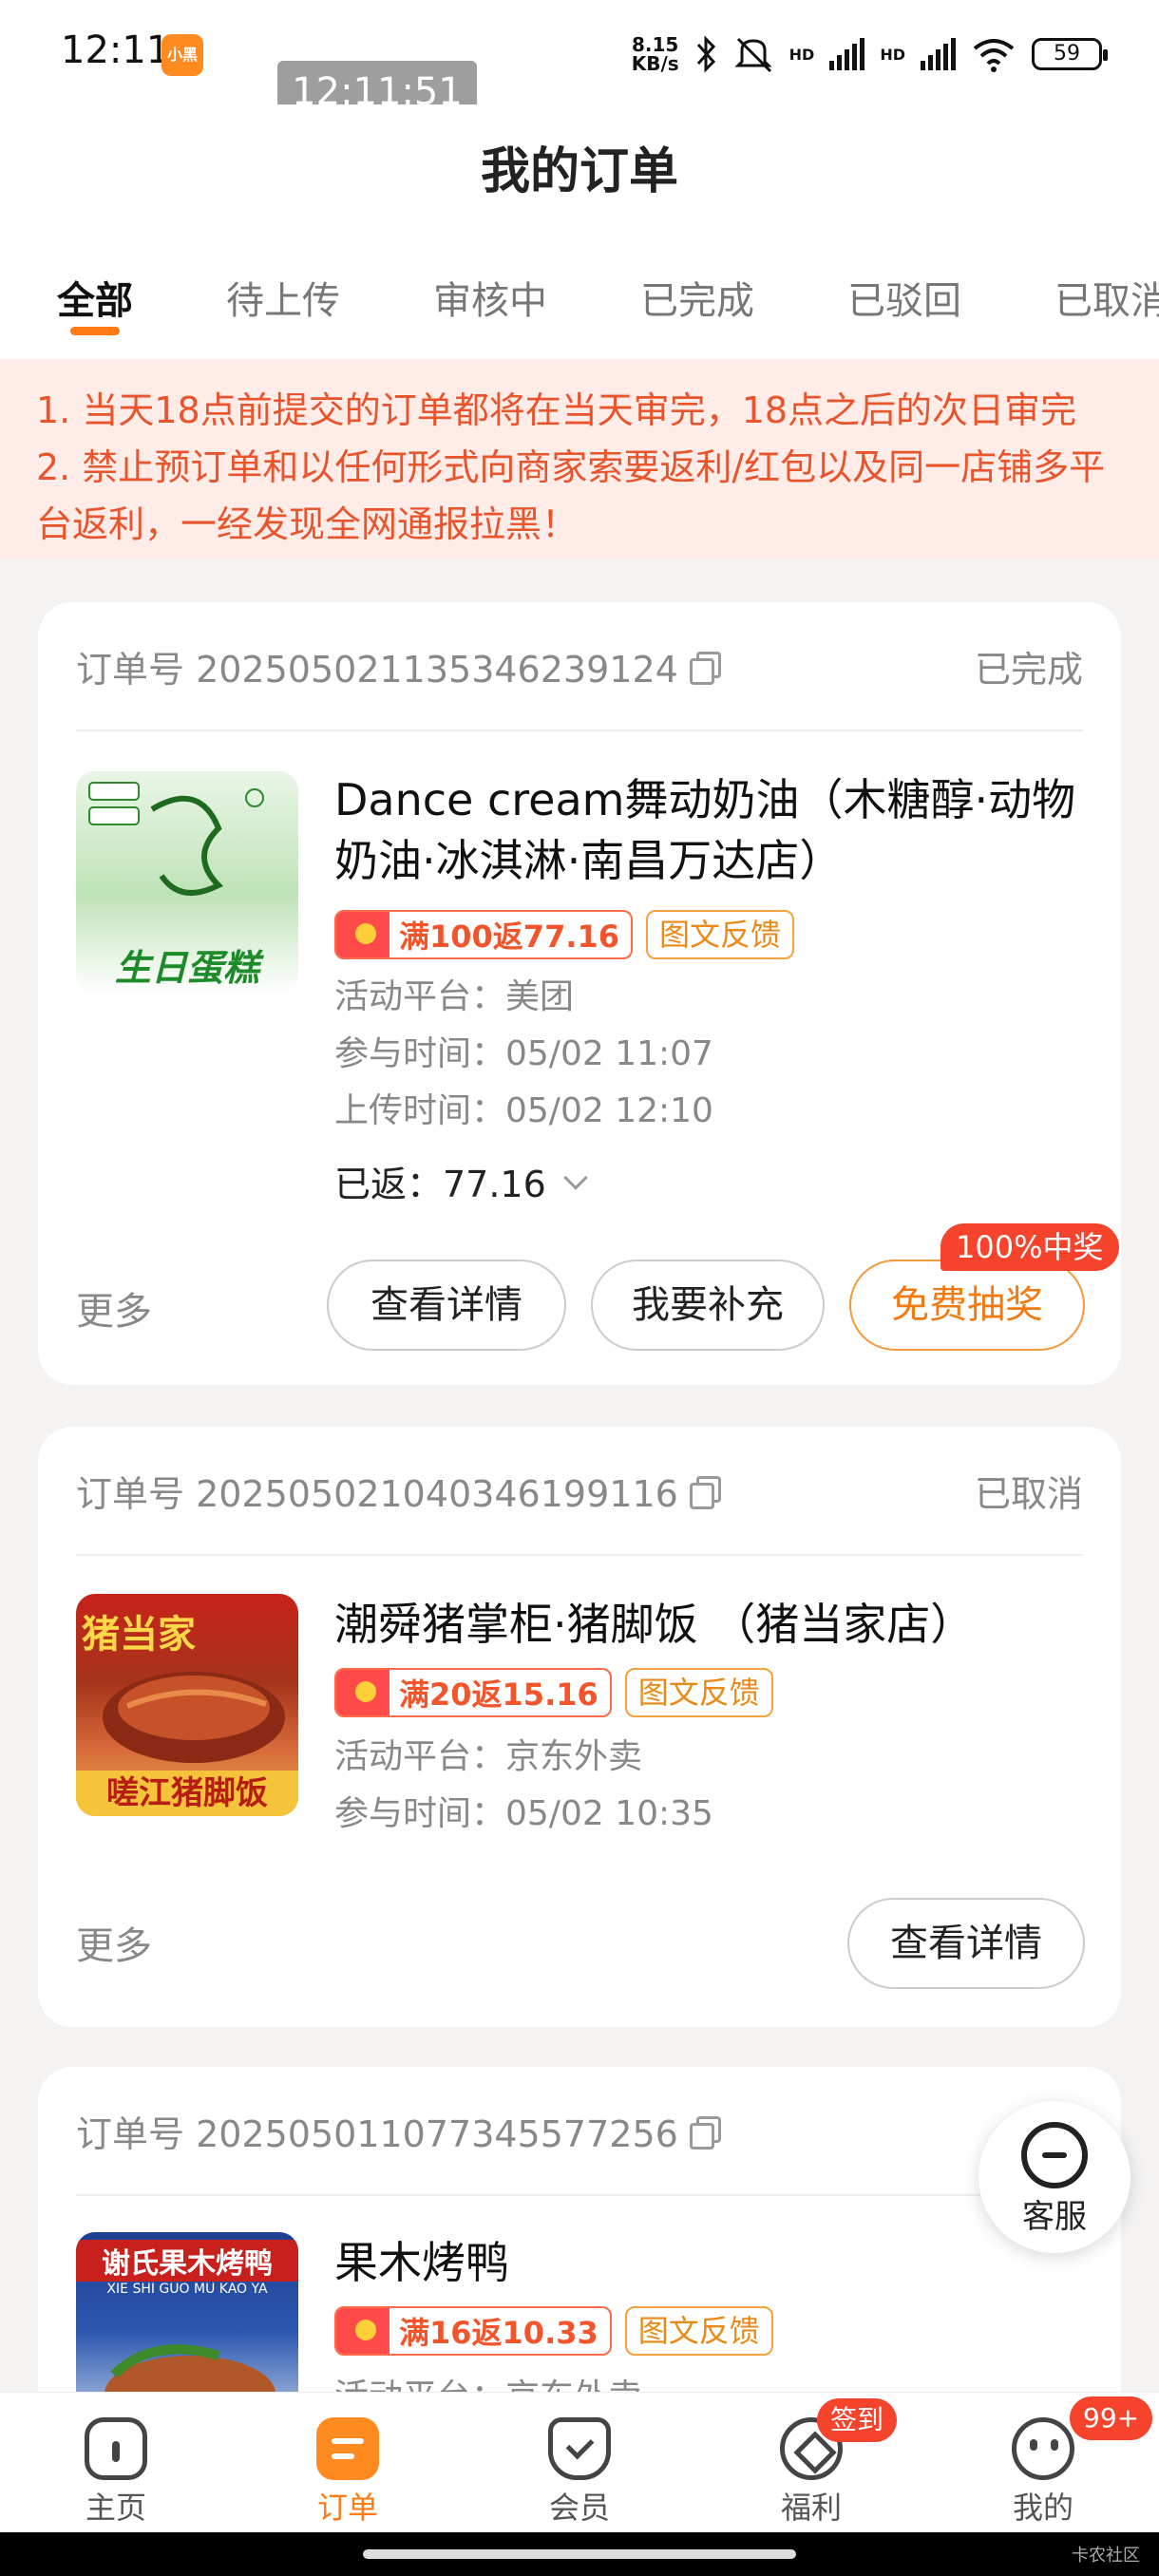 This screenshot has height=2576, width=1159. I want to click on rebate-tag: 满16返10.33, so click(473, 2331).